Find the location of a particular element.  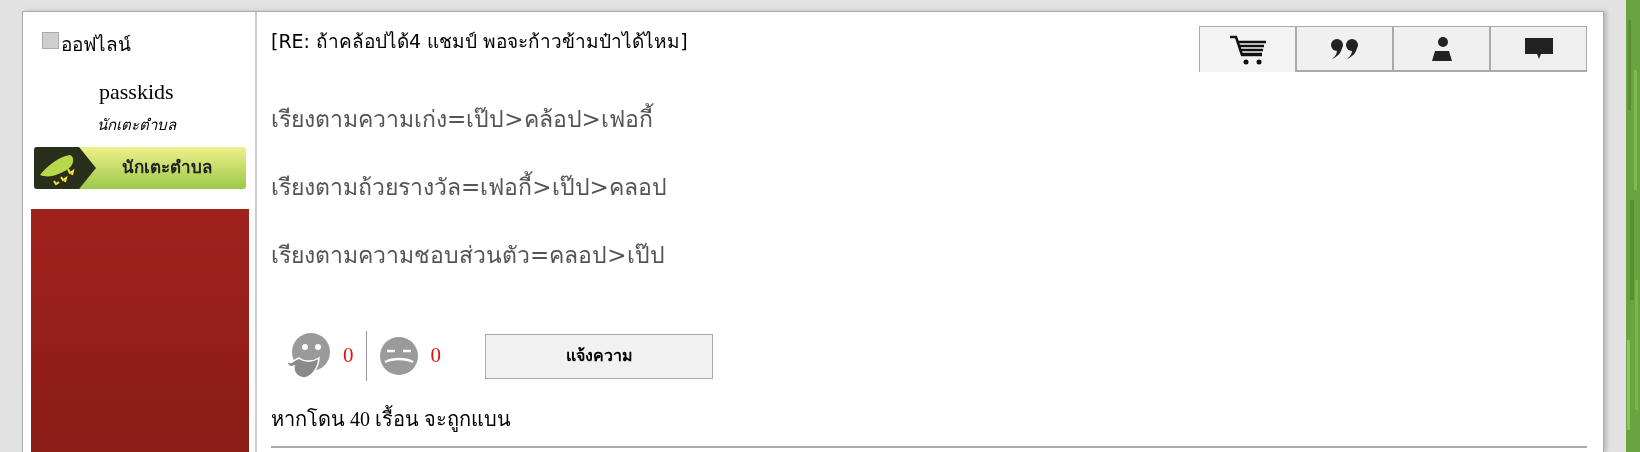

username: passkids is located at coordinates (136, 92).